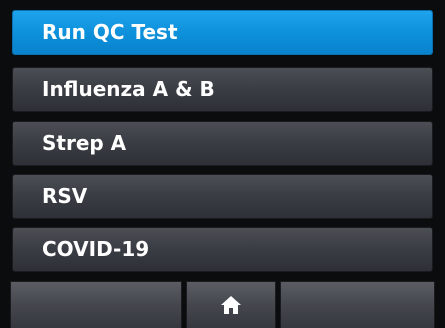  I want to click on home-icon, so click(231, 305).